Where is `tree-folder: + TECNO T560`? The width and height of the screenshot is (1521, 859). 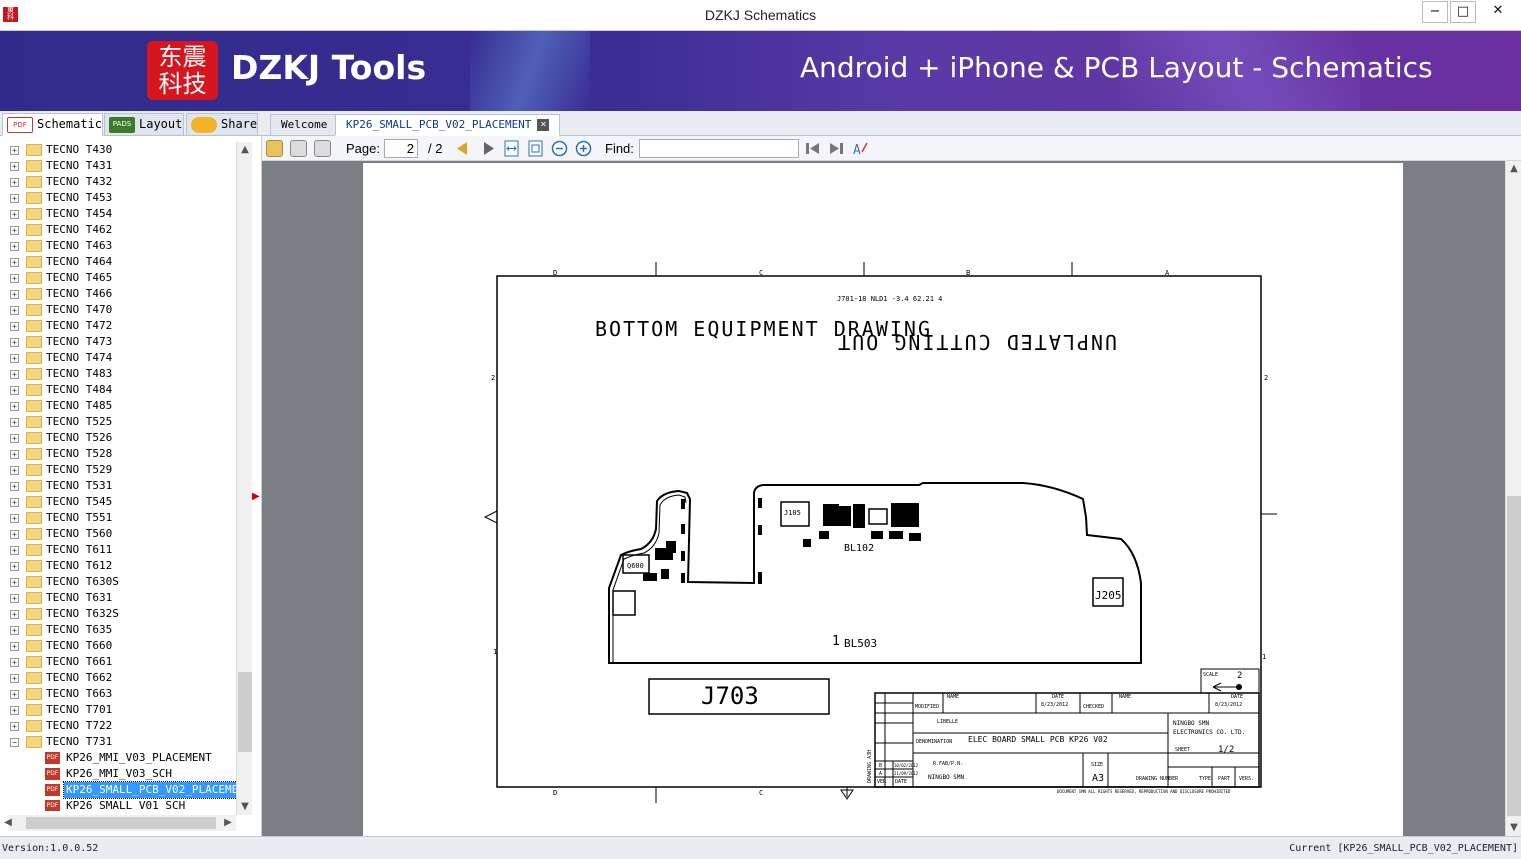 tree-folder: + TECNO T560 is located at coordinates (118, 534).